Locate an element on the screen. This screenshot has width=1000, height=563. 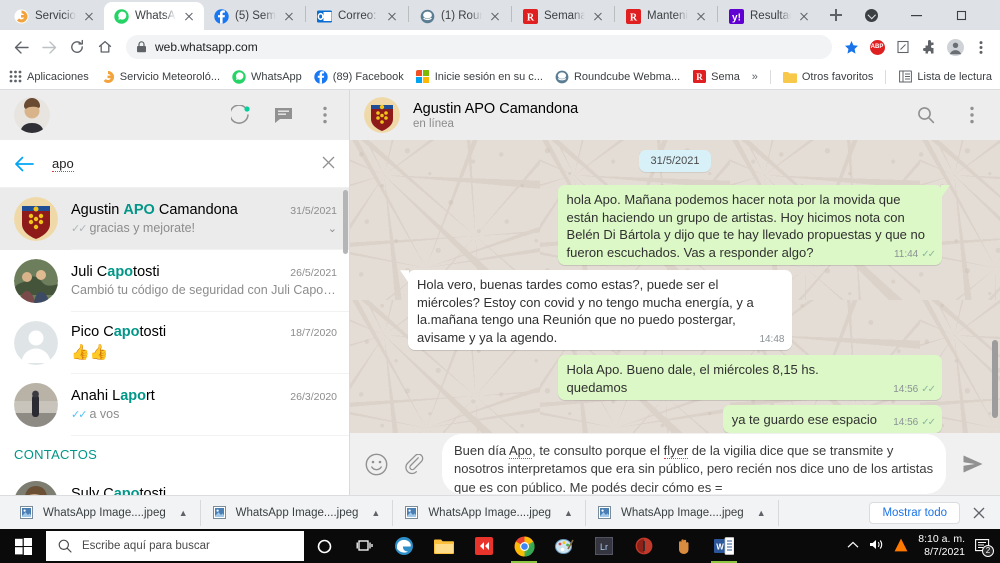
profile-circle-icon is located at coordinates (871, 15).